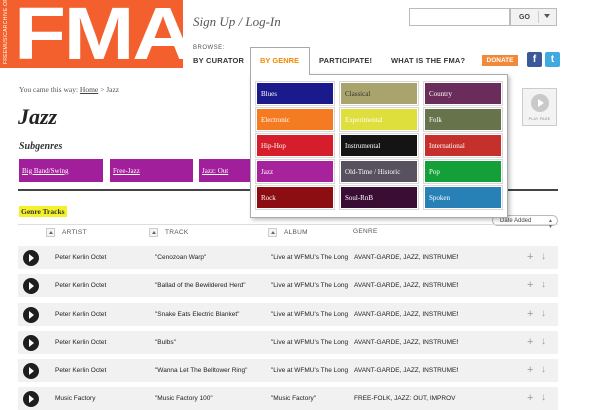  Describe the element at coordinates (177, 232) in the screenshot. I see `column-track-label: TRACK` at that location.